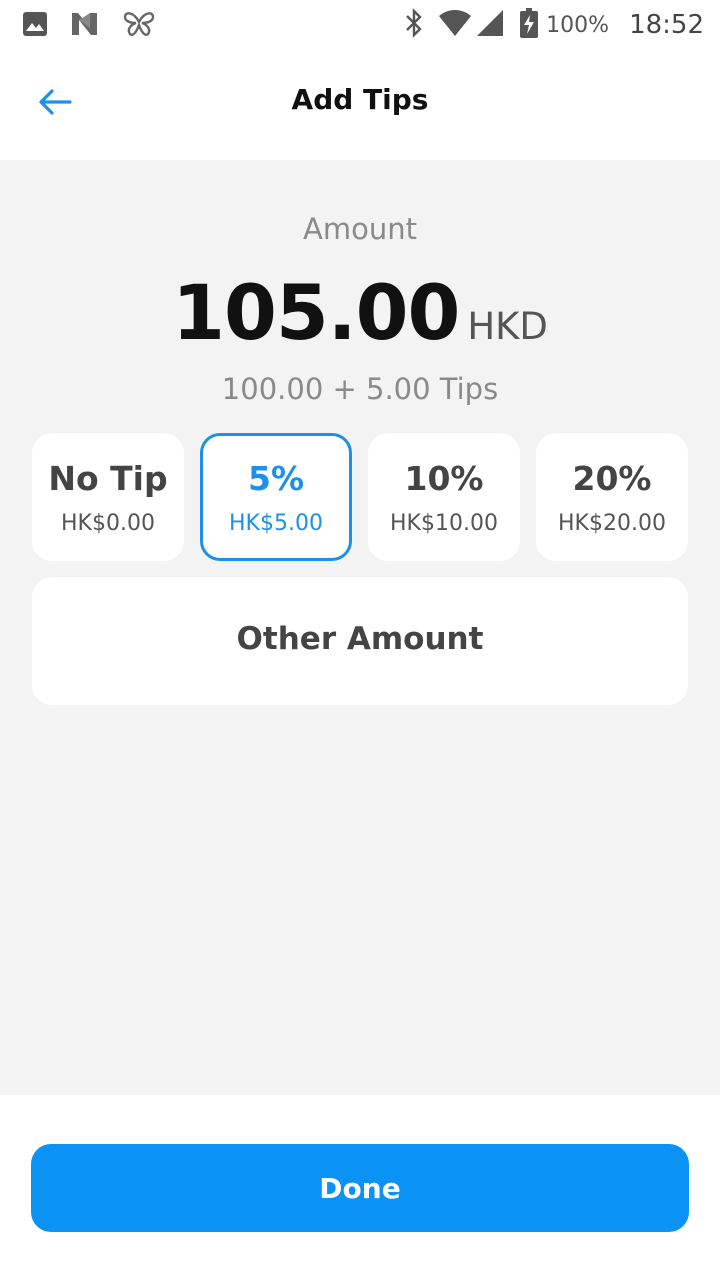 The image size is (720, 1280). I want to click on amount-breakdown: 100.00 + 5.00 Tips, so click(360, 389).